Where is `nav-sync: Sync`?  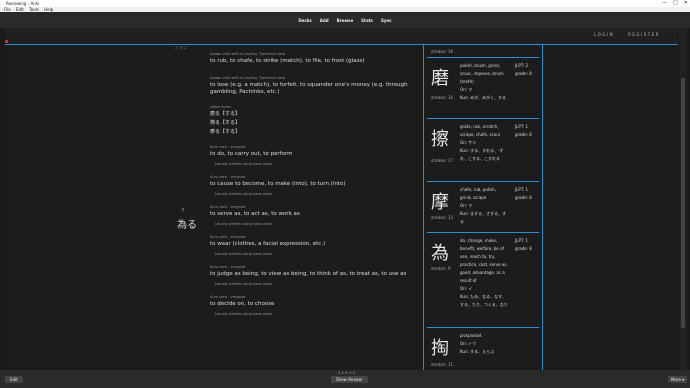 nav-sync: Sync is located at coordinates (386, 20).